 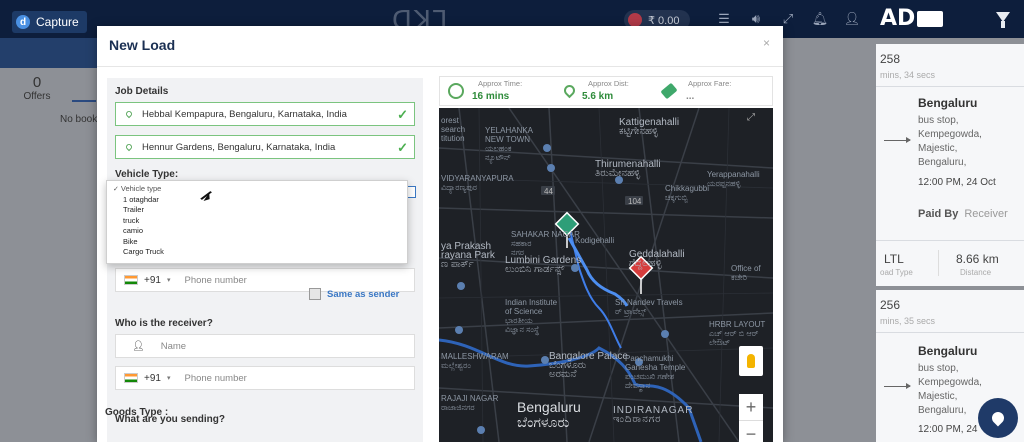 I want to click on map-label-kattigenahalli: Kattigenahalli ಕಟ್ಟಿಗೇನಹಳ್ಳಿ, so click(x=649, y=127).